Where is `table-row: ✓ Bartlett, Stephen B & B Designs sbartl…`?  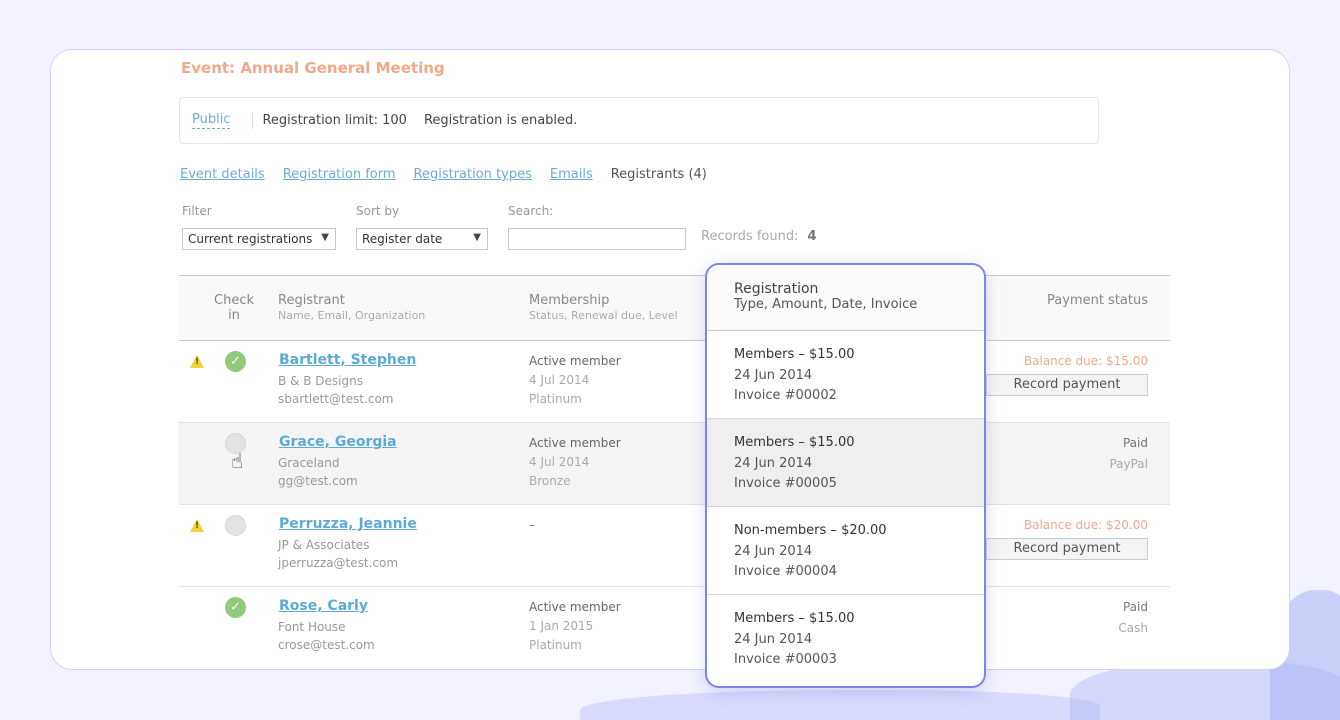 table-row: ✓ Bartlett, Stephen B & B Designs sbartl… is located at coordinates (674, 382).